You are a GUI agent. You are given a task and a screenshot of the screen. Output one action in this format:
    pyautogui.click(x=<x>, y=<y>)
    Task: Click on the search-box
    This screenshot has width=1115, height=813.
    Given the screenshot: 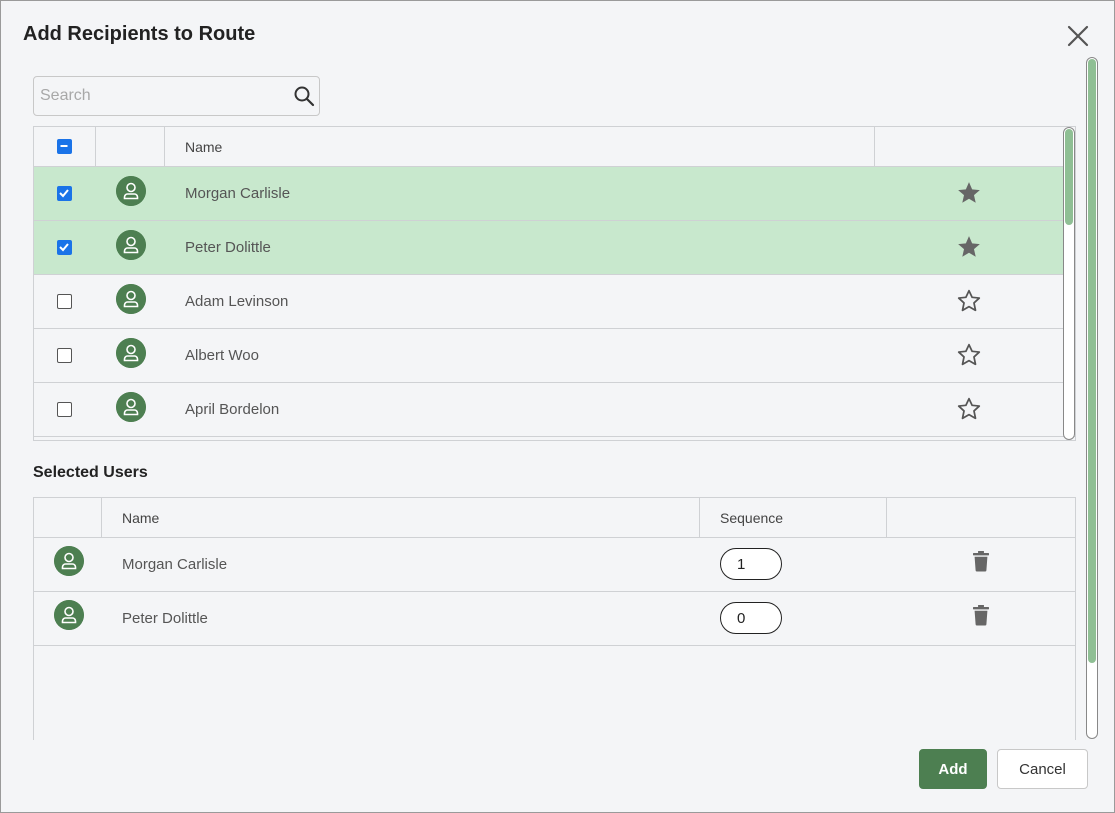 What is the action you would take?
    pyautogui.click(x=176, y=96)
    